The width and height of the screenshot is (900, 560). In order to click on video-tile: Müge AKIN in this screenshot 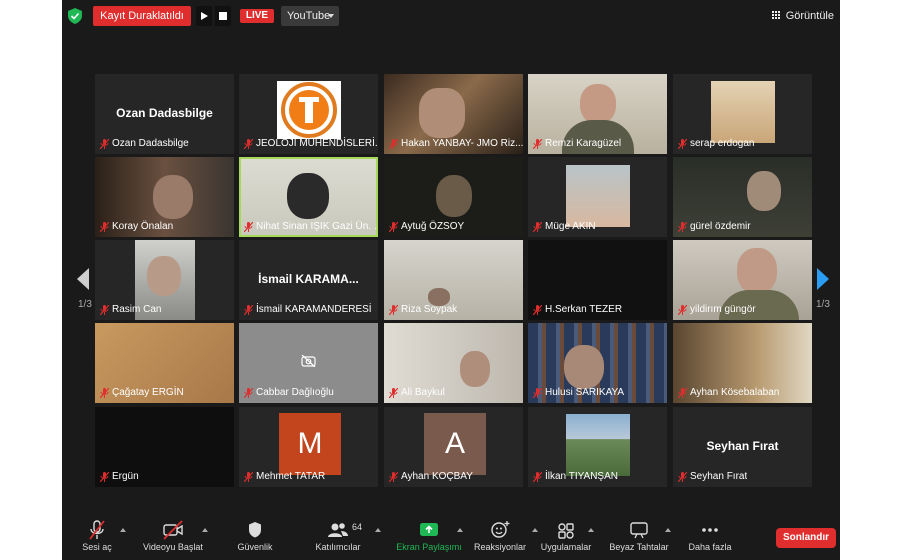, I will do `click(597, 197)`.